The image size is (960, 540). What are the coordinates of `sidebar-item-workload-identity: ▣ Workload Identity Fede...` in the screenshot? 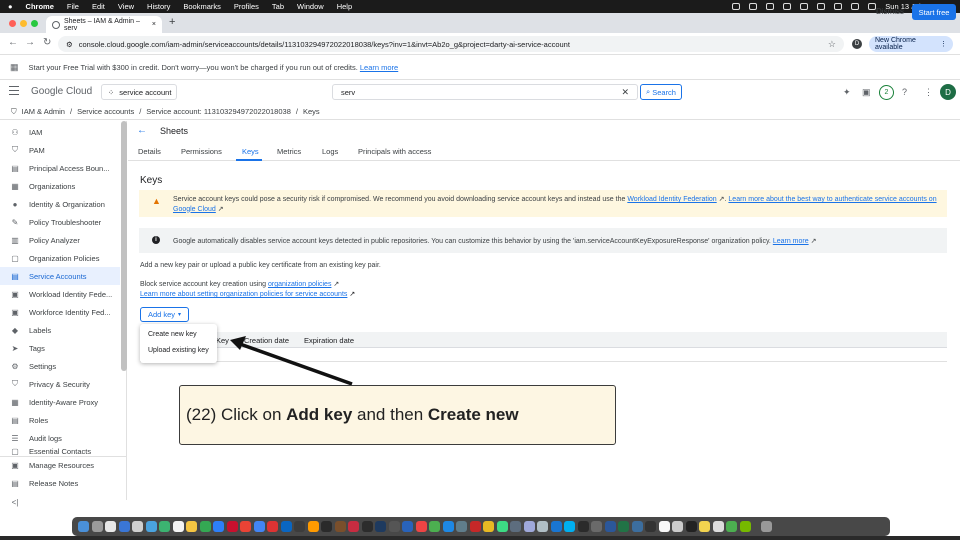 It's located at (60, 294).